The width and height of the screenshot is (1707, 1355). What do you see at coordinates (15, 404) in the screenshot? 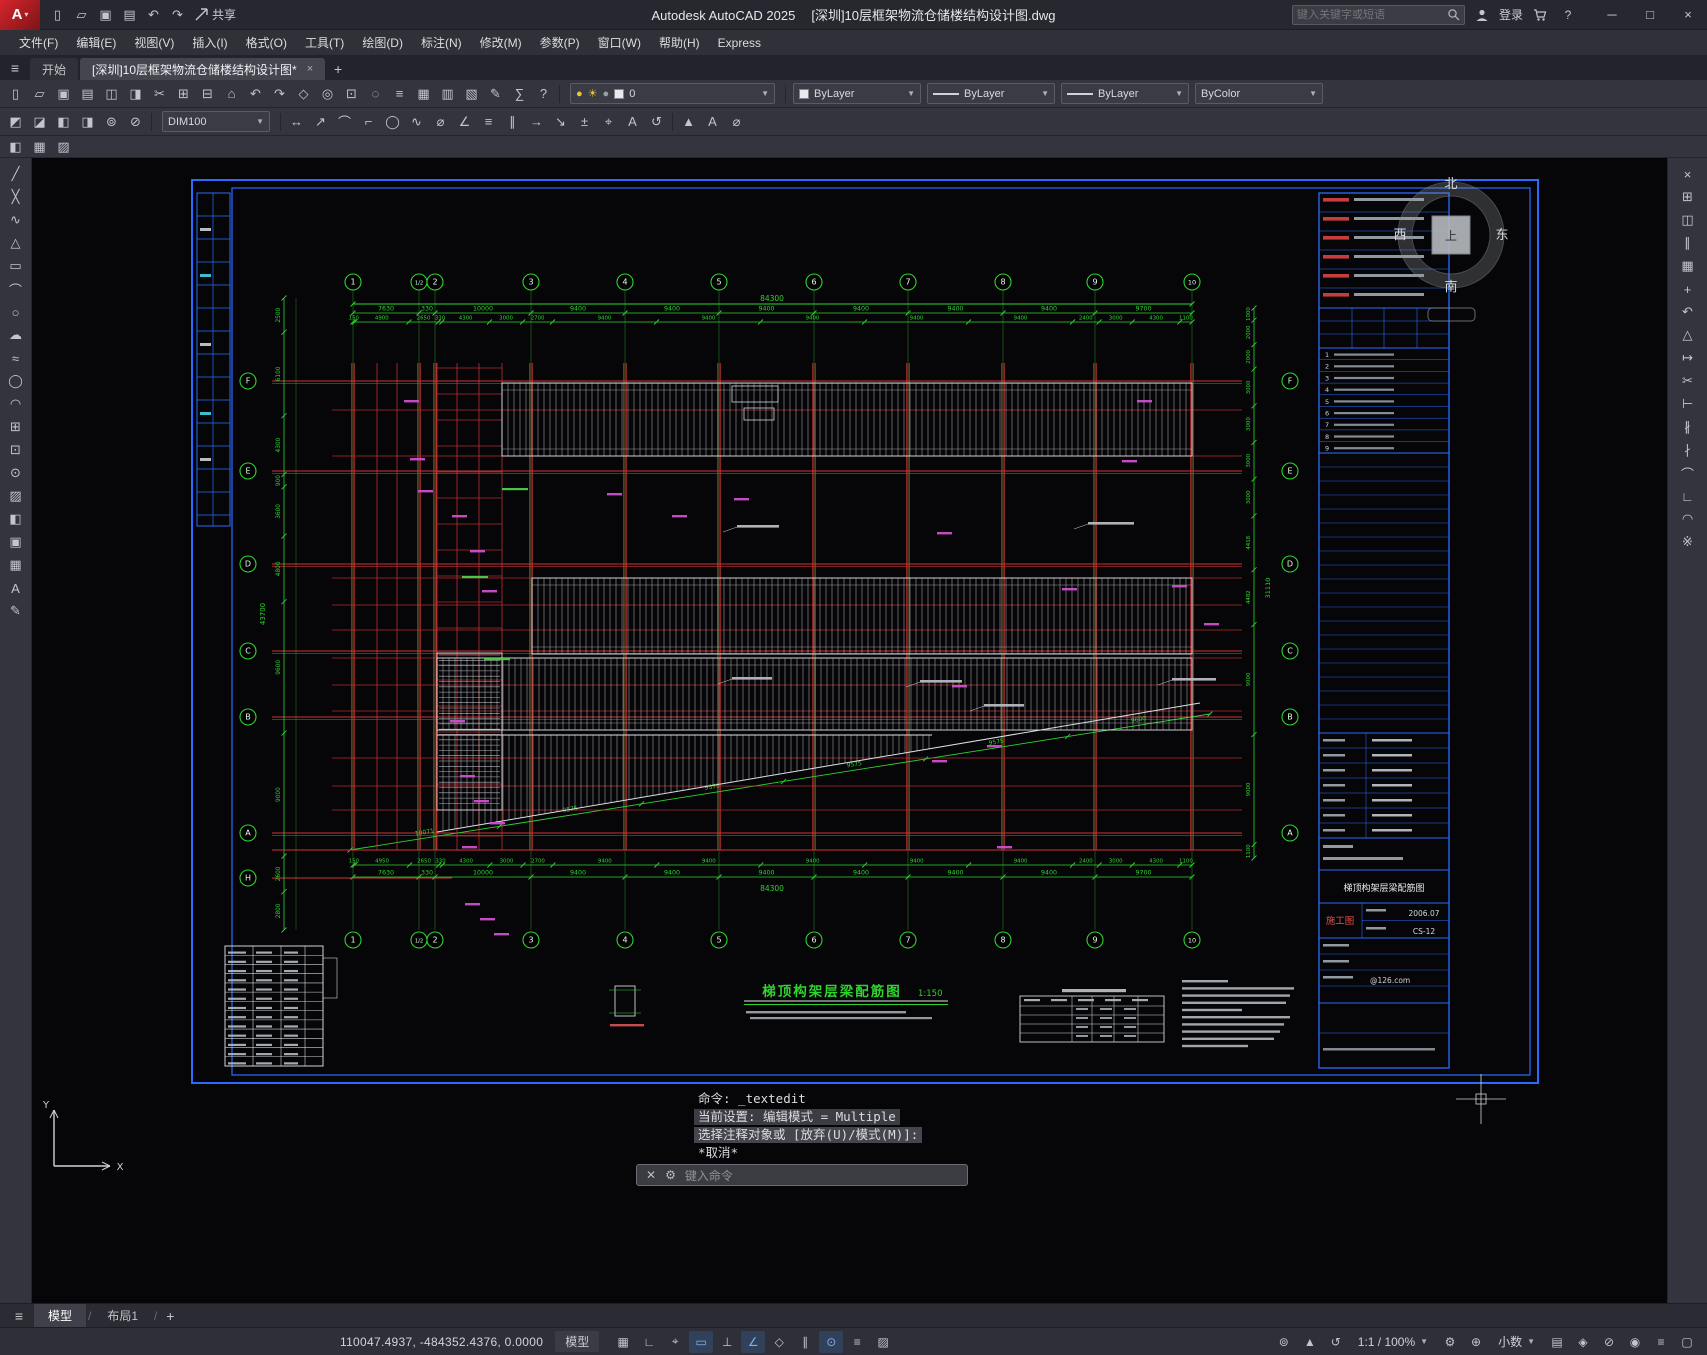
I see `ellipse-arc-button: ◠` at bounding box center [15, 404].